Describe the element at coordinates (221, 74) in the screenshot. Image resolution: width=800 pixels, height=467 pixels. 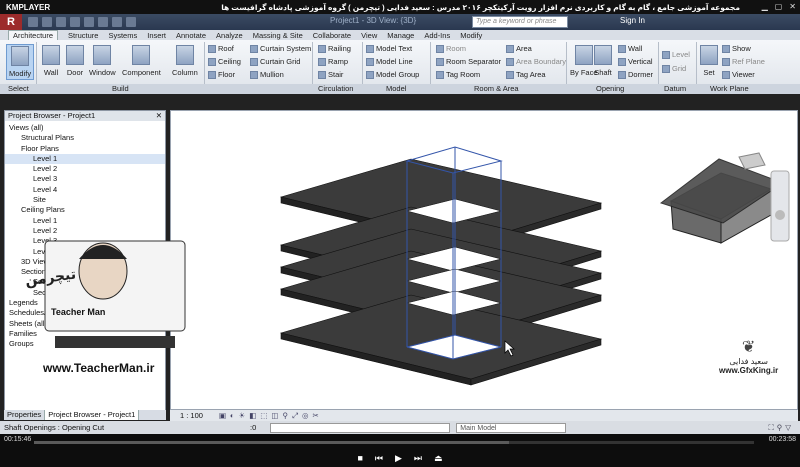
I see `floor-button: Floor` at that location.